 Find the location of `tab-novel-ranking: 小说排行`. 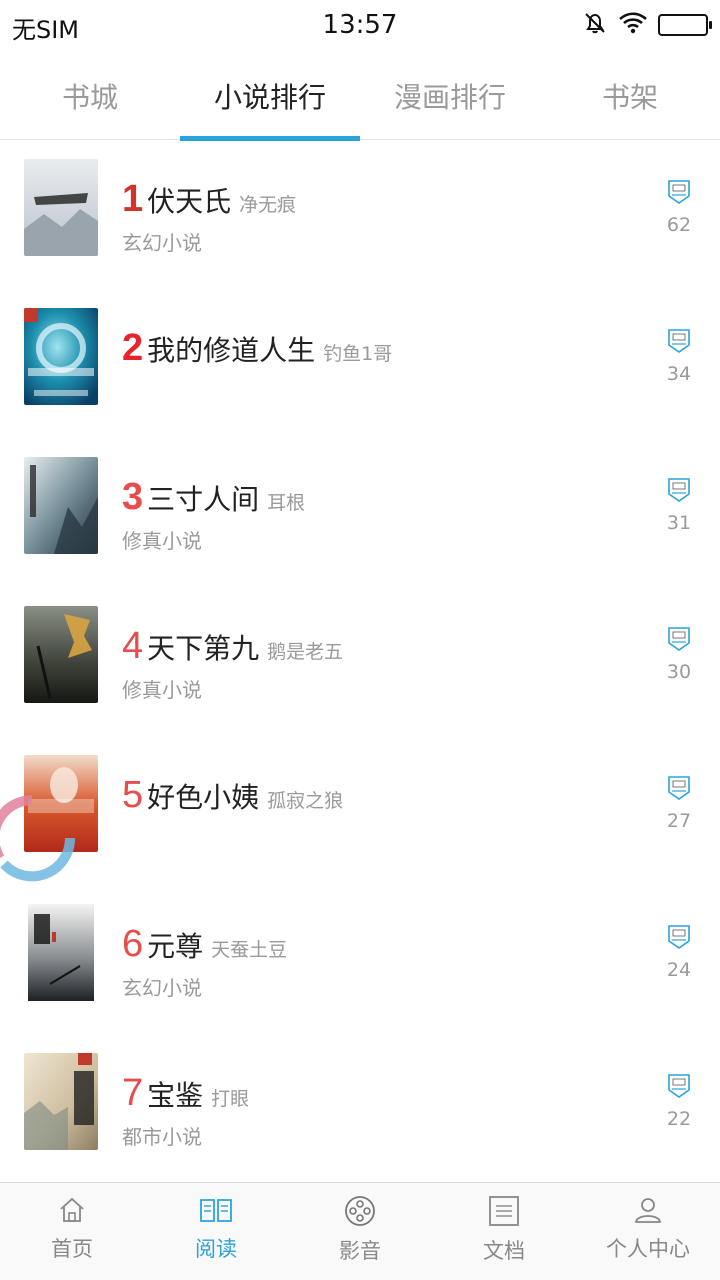

tab-novel-ranking: 小说排行 is located at coordinates (270, 96).